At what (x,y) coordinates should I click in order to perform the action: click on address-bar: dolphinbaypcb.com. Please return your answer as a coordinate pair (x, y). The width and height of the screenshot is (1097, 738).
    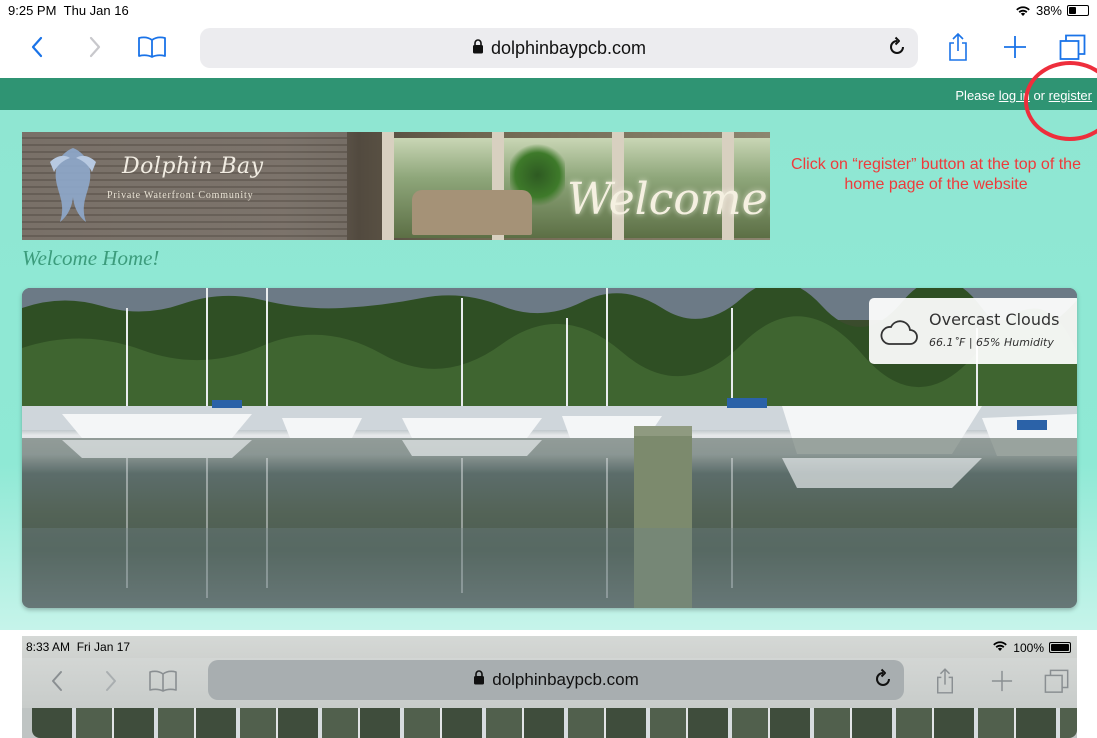
    Looking at the image, I should click on (559, 48).